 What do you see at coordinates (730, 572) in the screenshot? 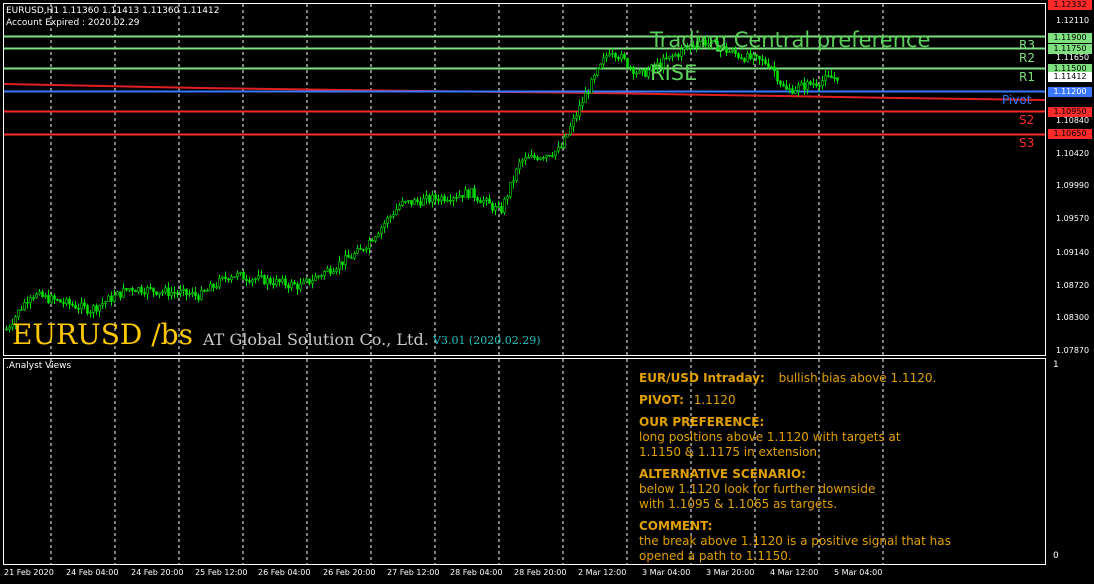
I see `time-tick: 3 Mar 20:00` at bounding box center [730, 572].